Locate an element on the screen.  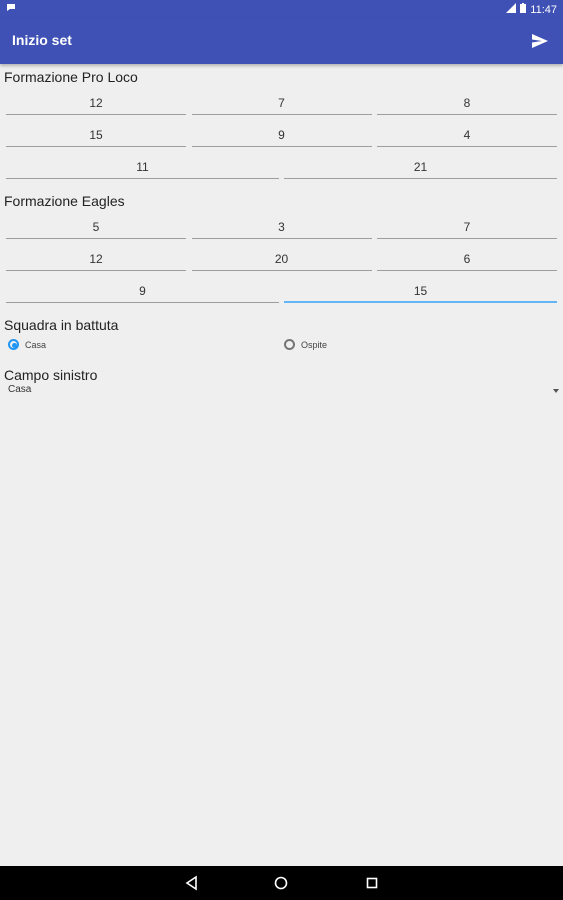
notification-icon is located at coordinates (11, 8).